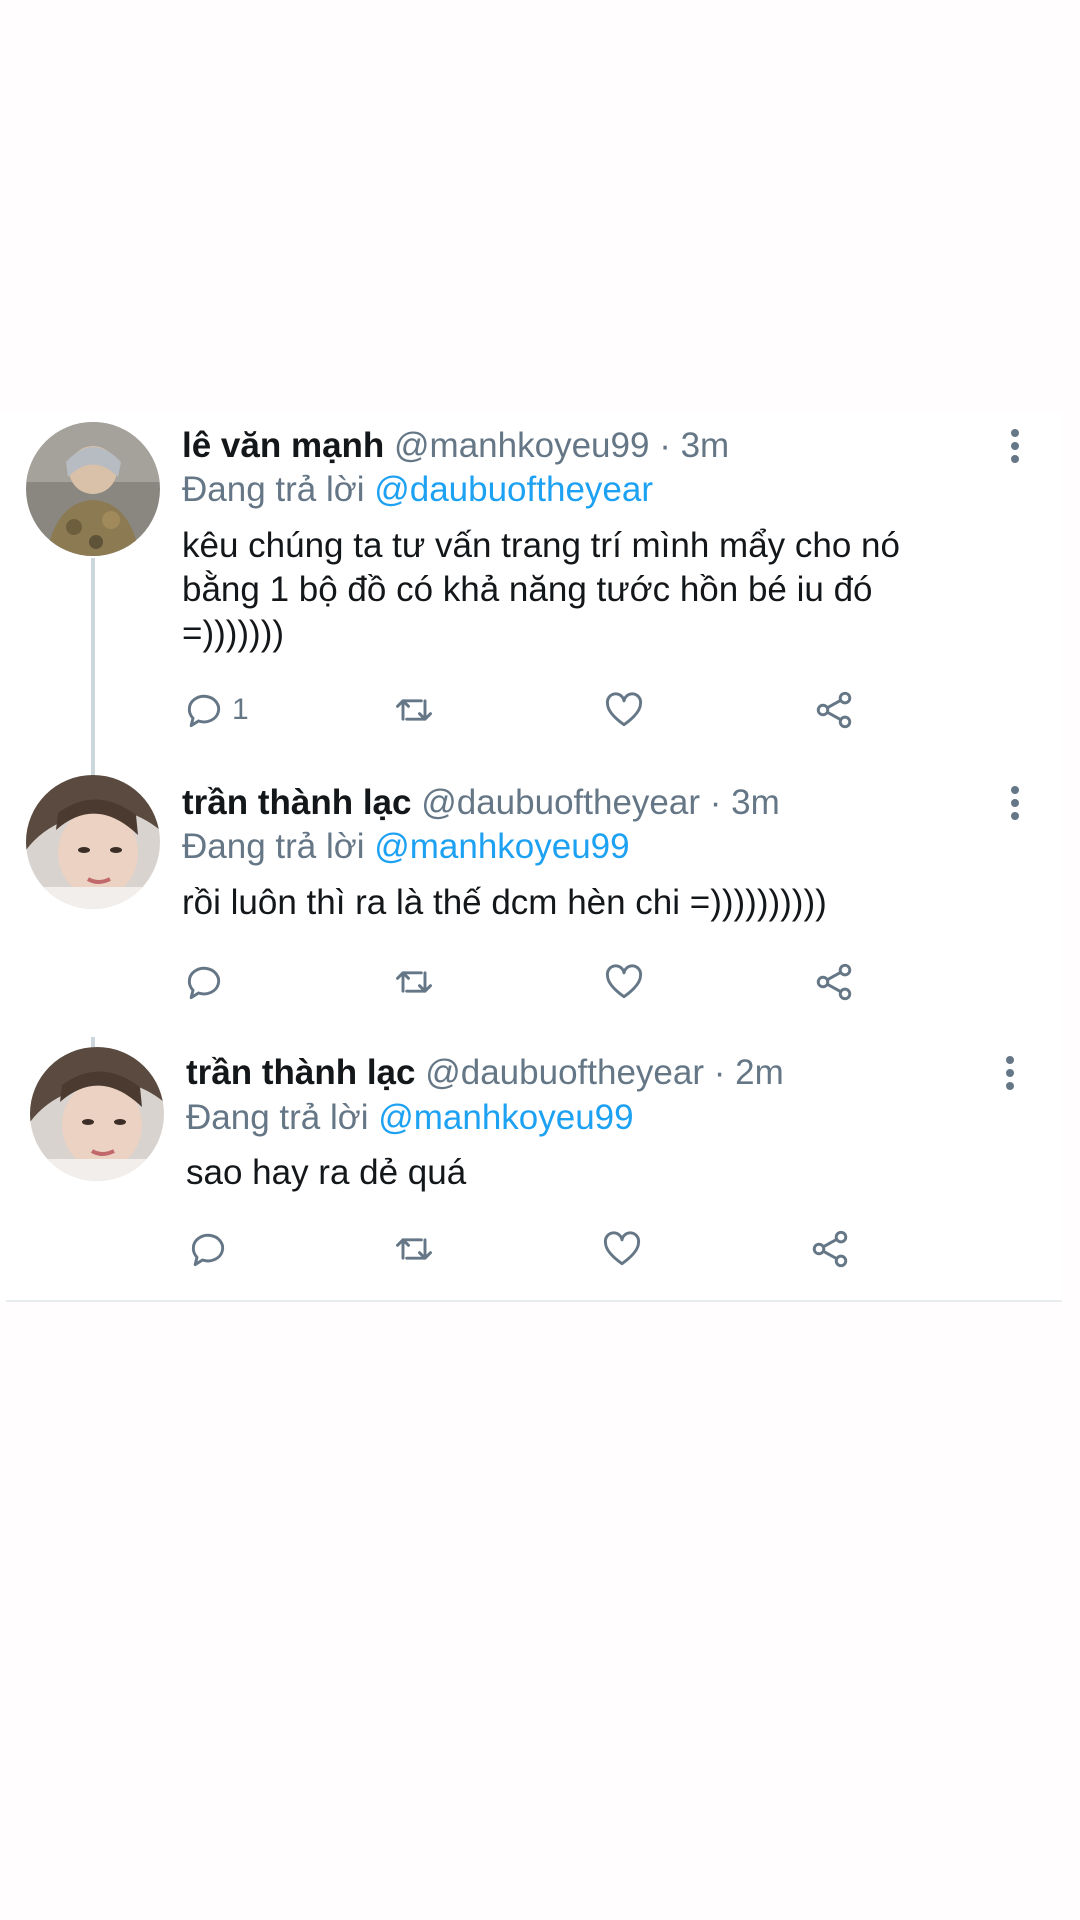 Image resolution: width=1080 pixels, height=1920 pixels. Describe the element at coordinates (532, 710) in the screenshot. I see `tweet-actions: 1` at that location.